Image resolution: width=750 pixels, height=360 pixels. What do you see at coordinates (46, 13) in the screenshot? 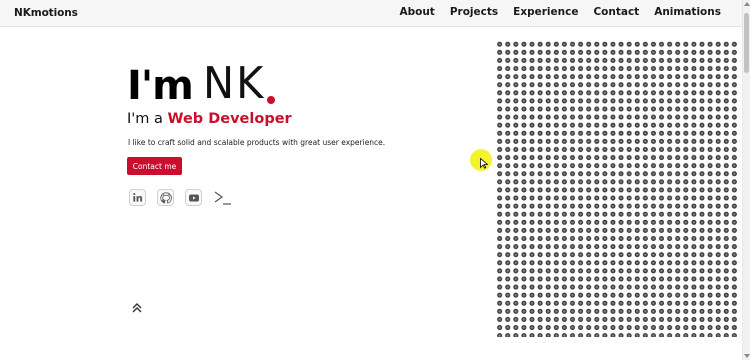
I see `brand-logo: NKmotions` at bounding box center [46, 13].